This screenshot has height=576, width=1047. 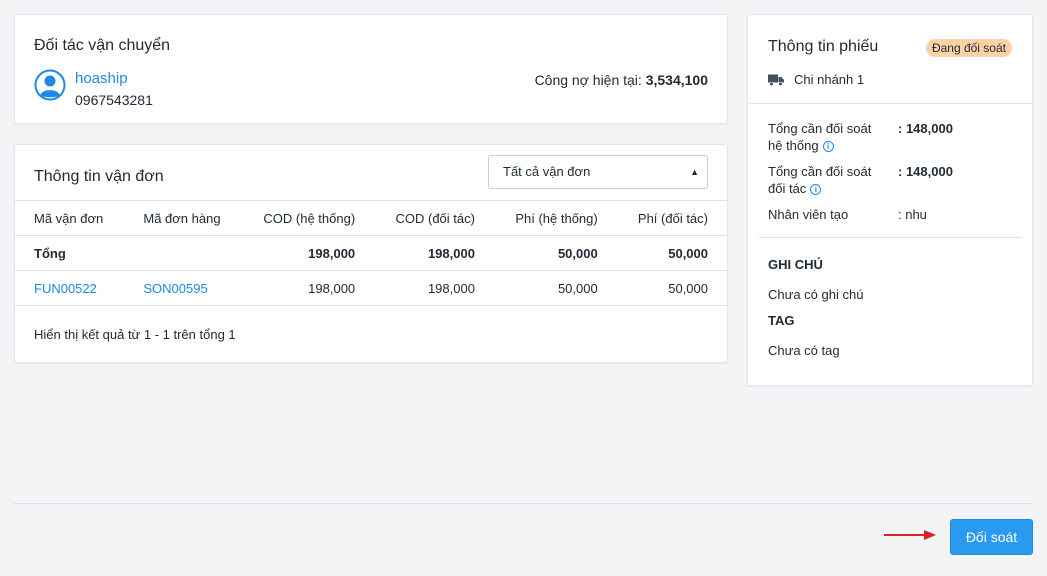 What do you see at coordinates (434, 288) in the screenshot?
I see `cod-partner-cell: 198,000` at bounding box center [434, 288].